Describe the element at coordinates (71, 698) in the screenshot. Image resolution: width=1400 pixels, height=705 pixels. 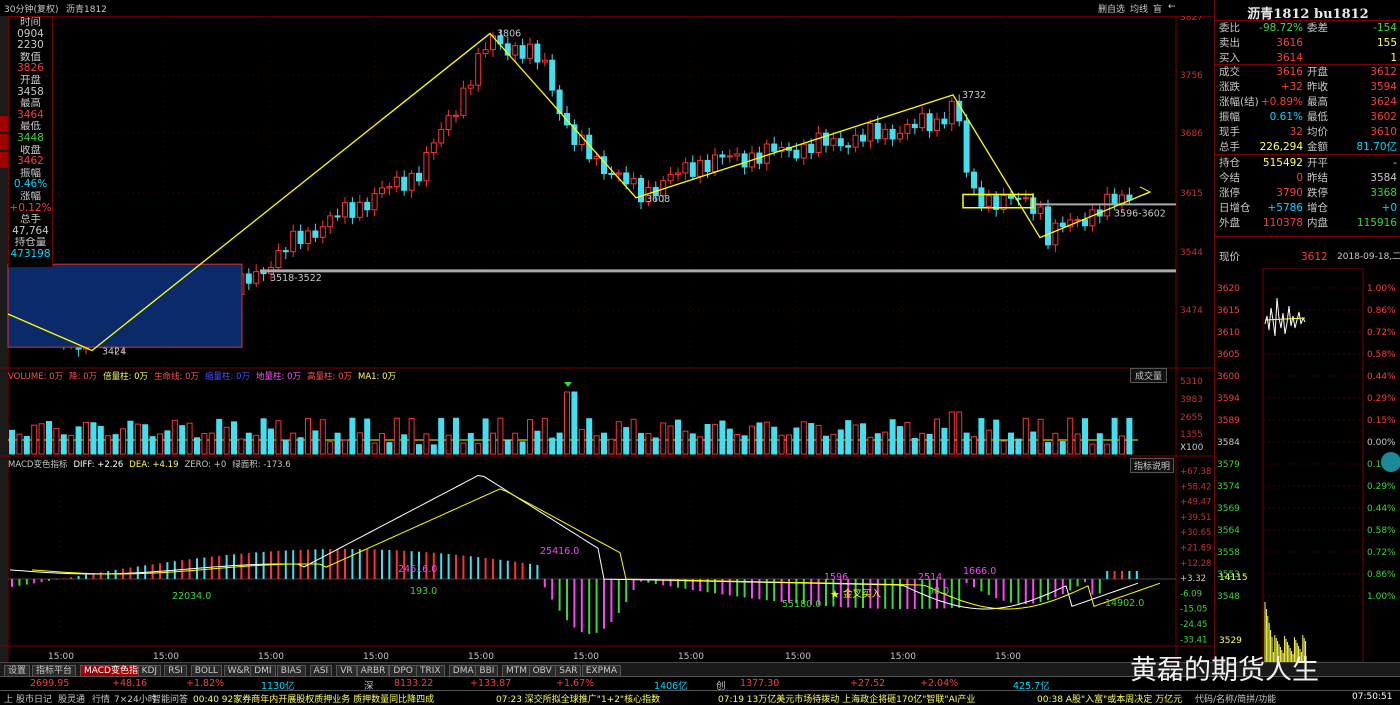
I see `status-item: 股灵通` at that location.